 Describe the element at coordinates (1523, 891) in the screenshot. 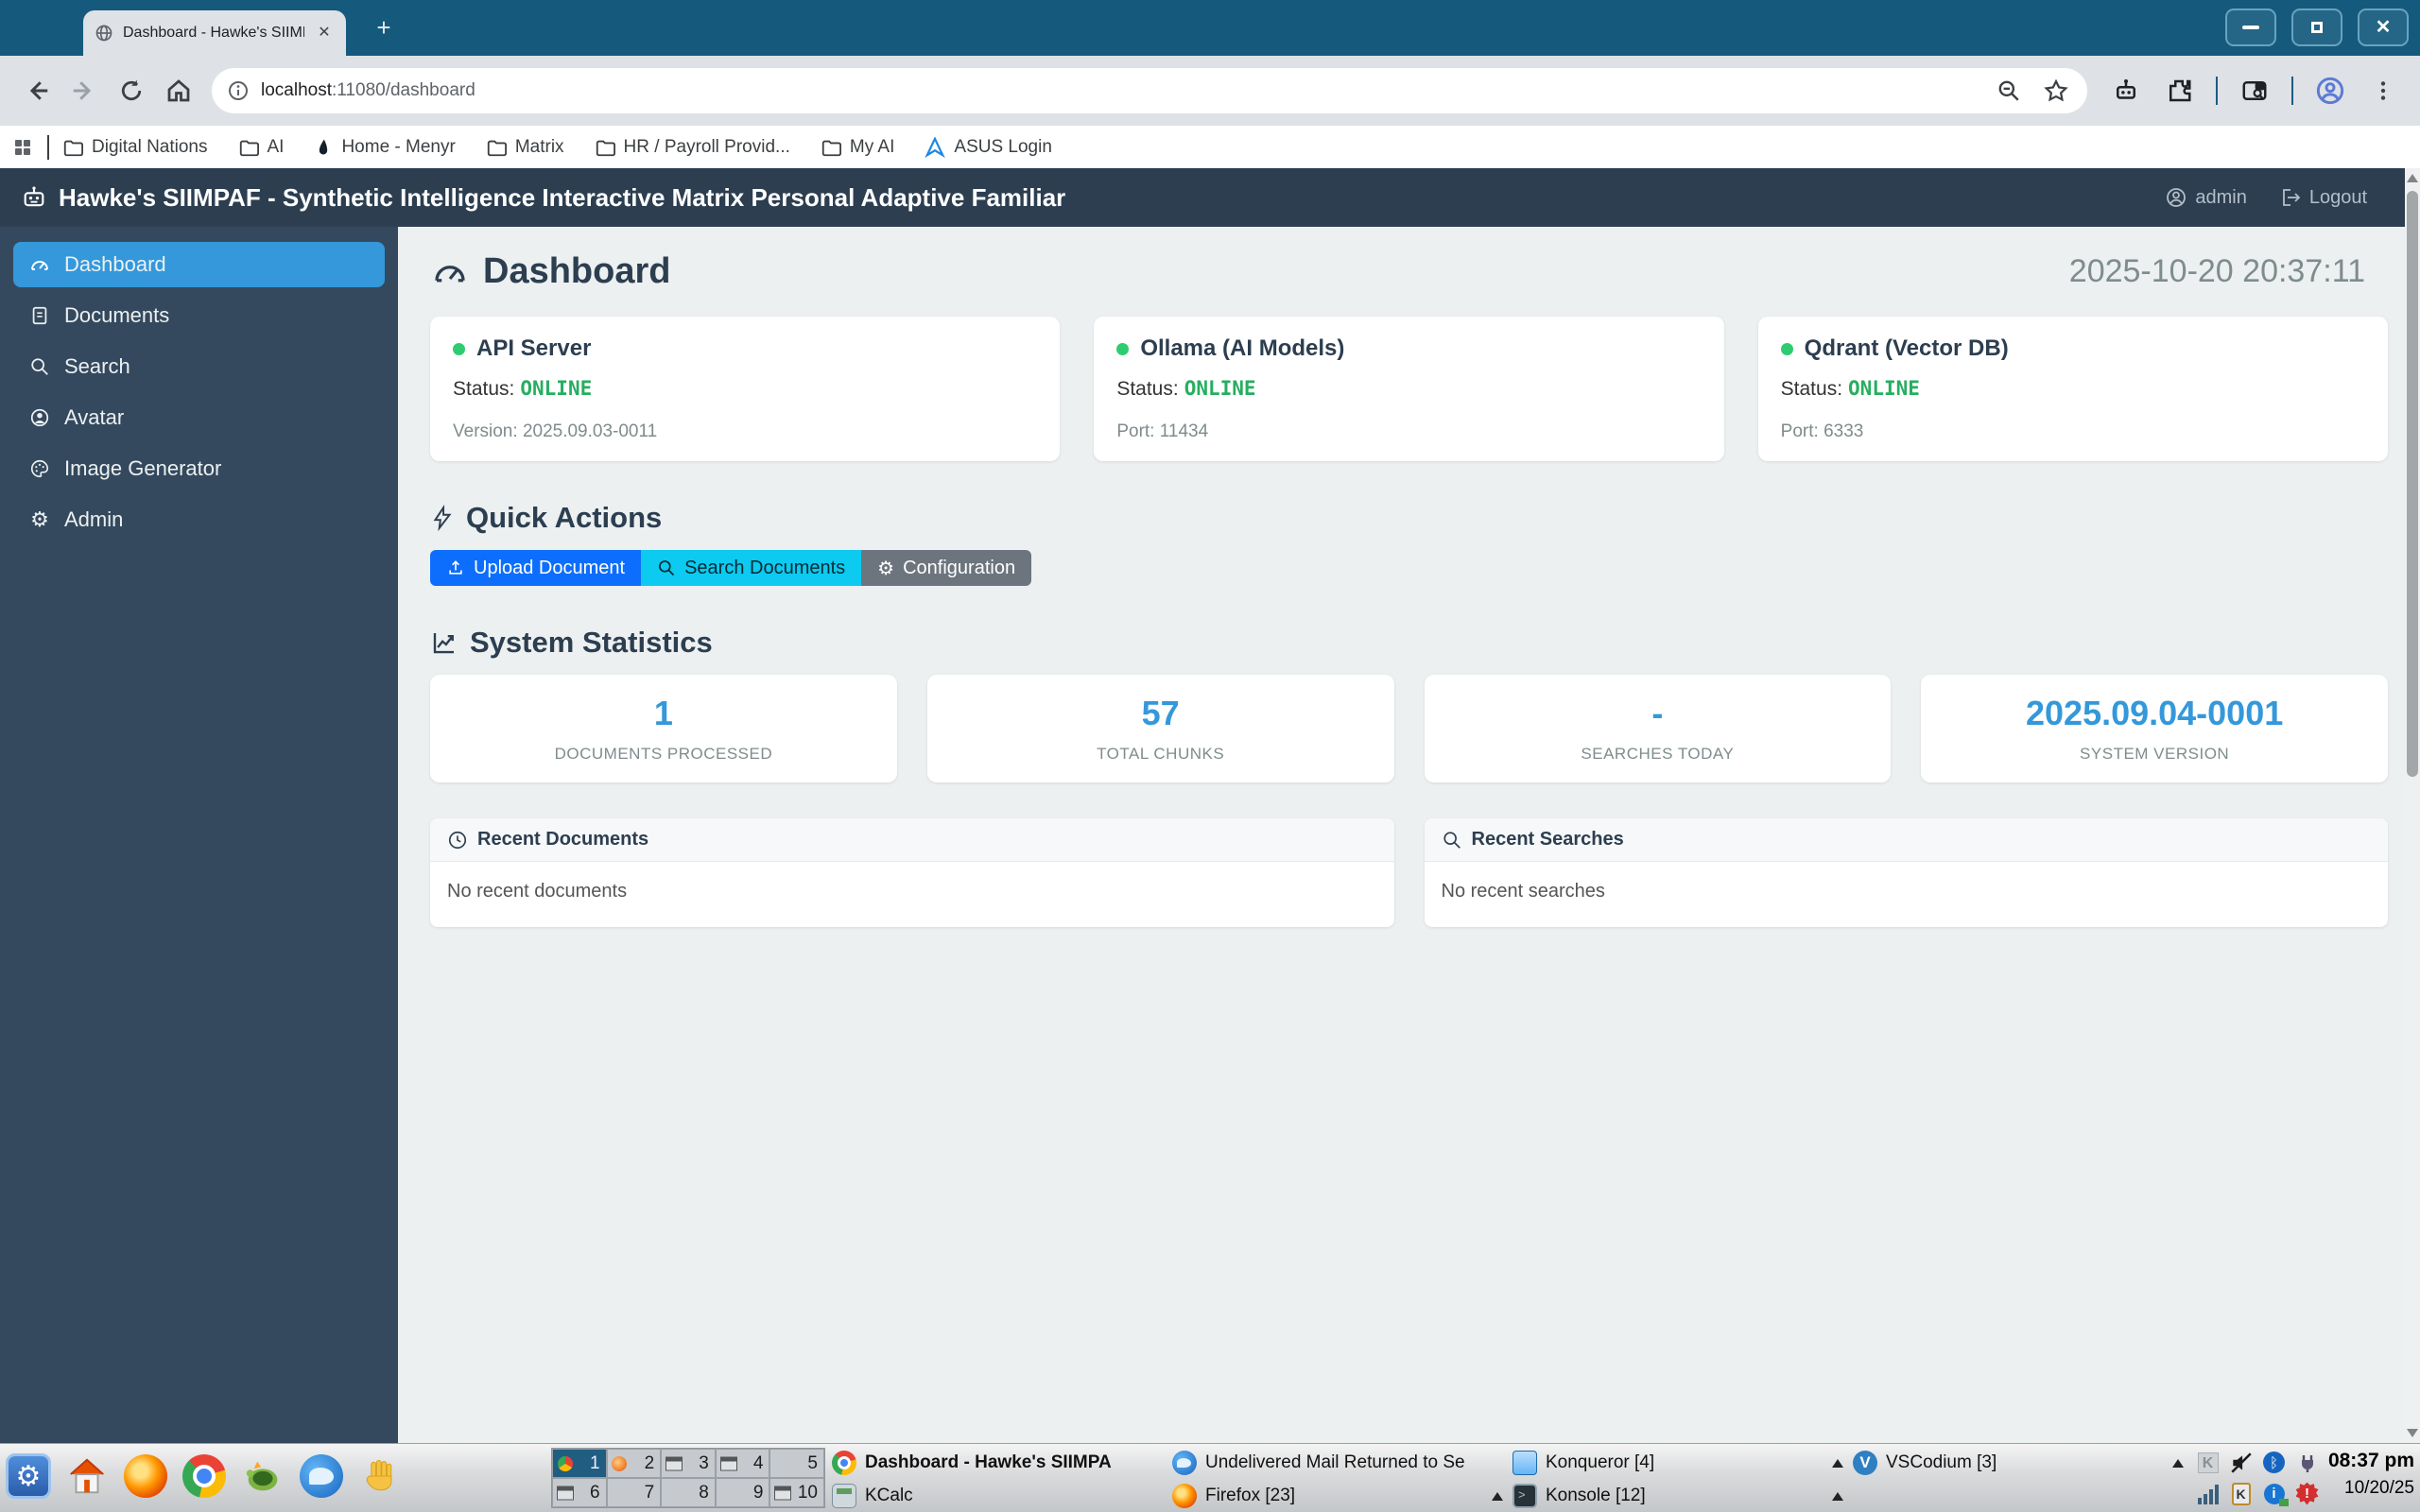

I see `empty-state-text: No recent searches` at that location.